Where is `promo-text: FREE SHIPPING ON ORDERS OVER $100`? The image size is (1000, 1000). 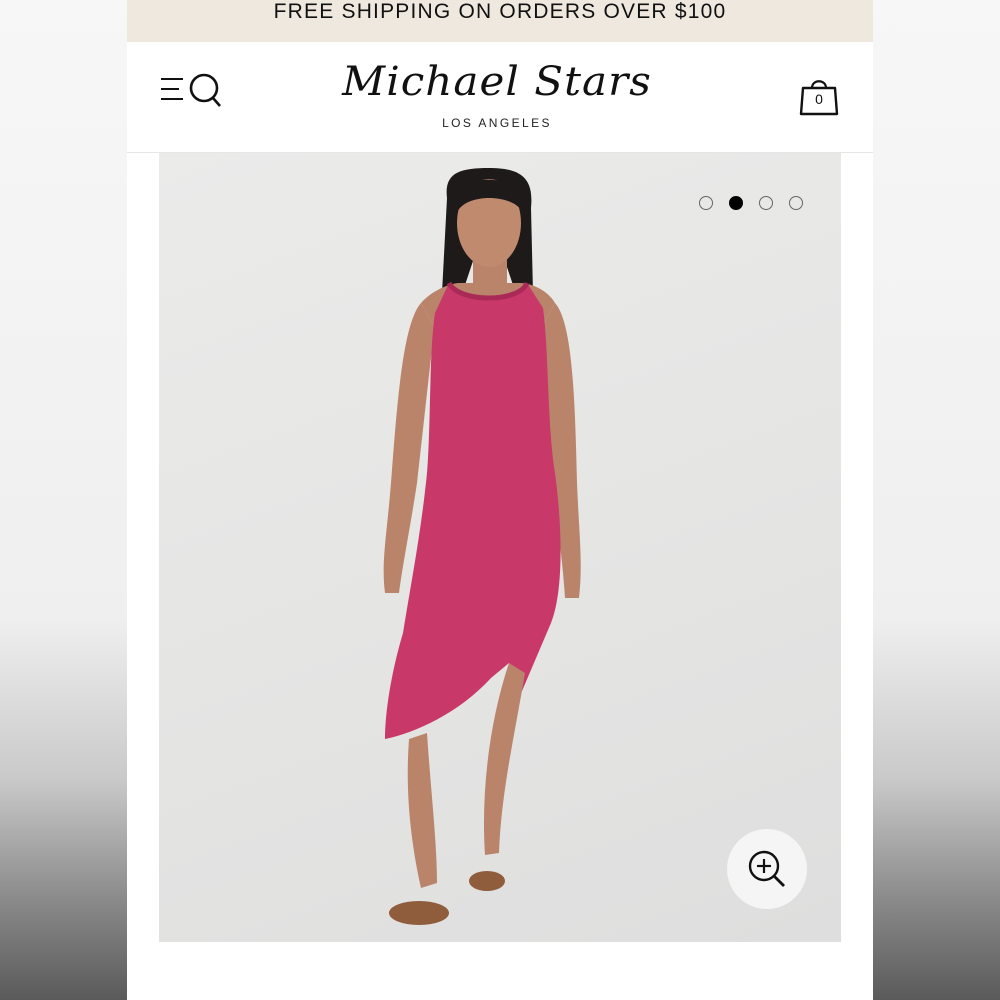
promo-text: FREE SHIPPING ON ORDERS OVER $100 is located at coordinates (500, 11).